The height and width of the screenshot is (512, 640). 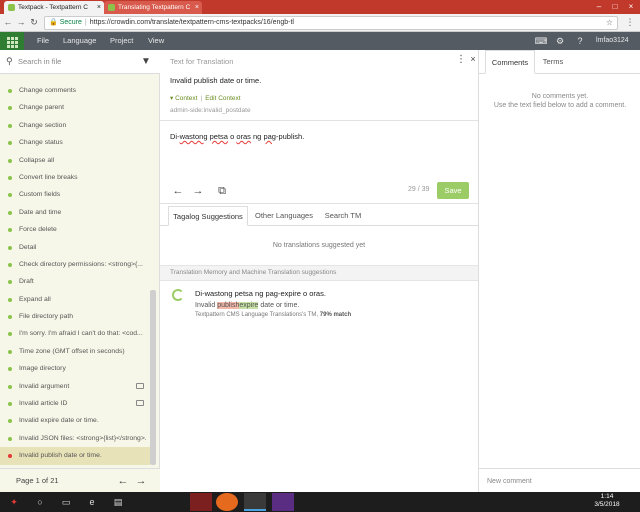 I want to click on menu-file: File, so click(x=43, y=41).